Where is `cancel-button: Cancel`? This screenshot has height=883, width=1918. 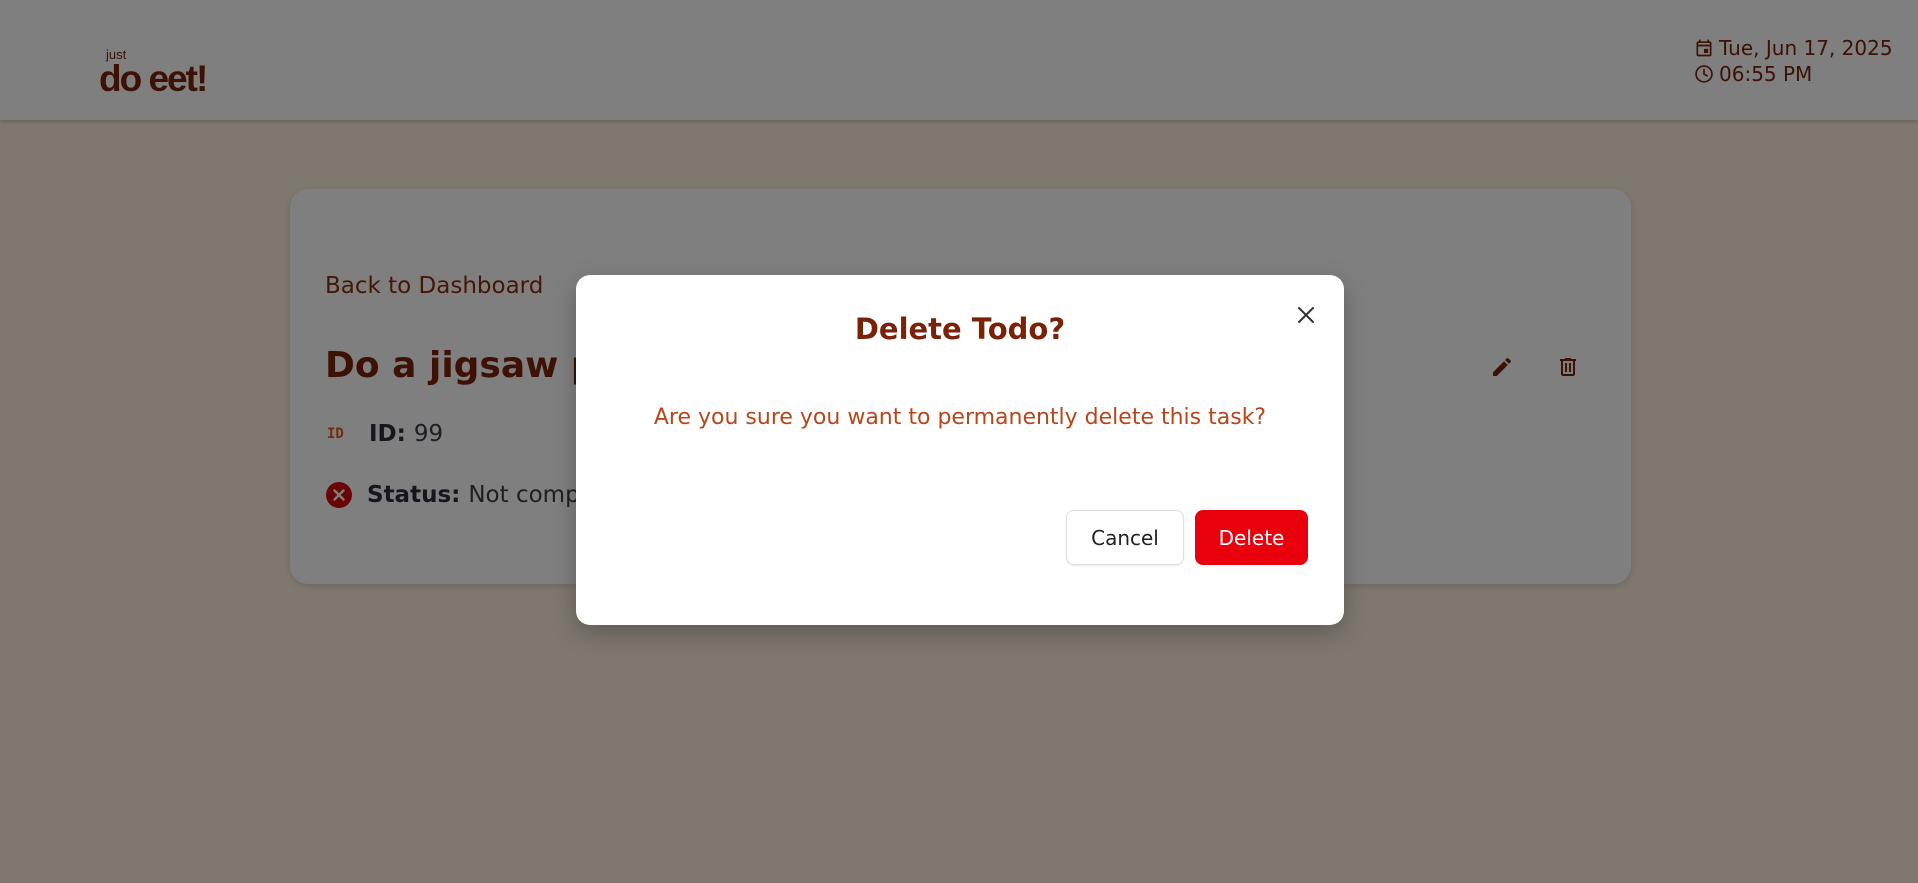
cancel-button: Cancel is located at coordinates (1125, 537).